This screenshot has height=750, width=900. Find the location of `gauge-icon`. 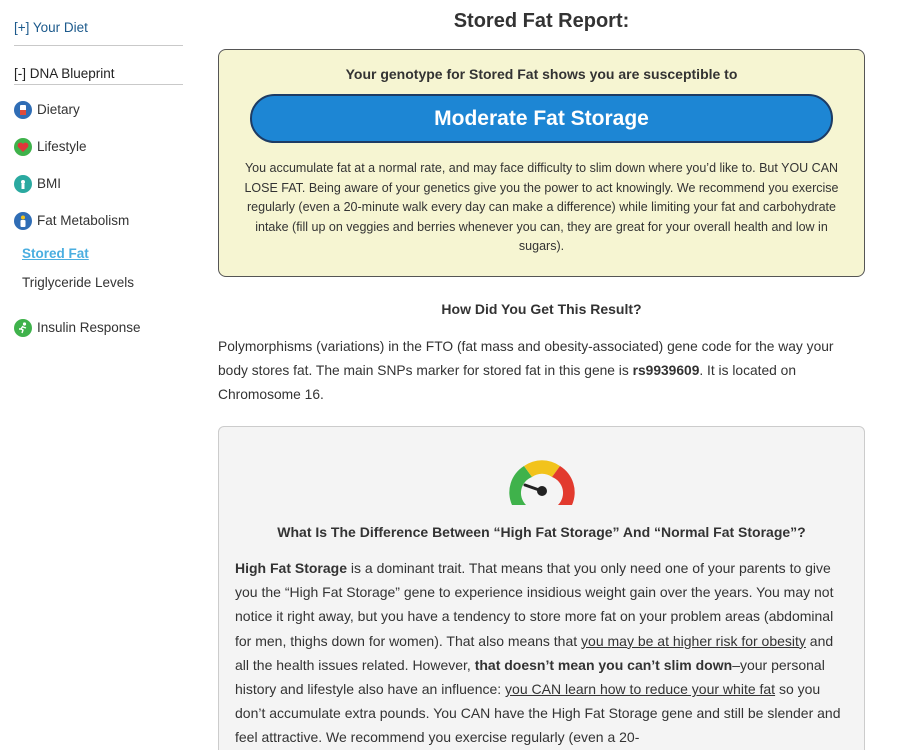

gauge-icon is located at coordinates (541, 482).